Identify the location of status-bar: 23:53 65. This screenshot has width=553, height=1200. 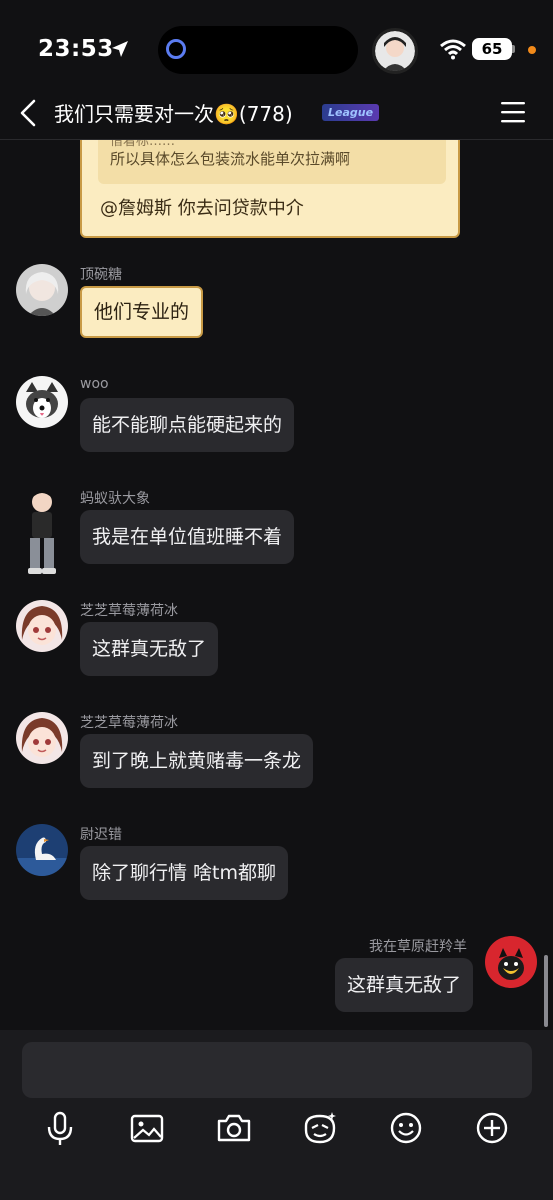
(276, 45).